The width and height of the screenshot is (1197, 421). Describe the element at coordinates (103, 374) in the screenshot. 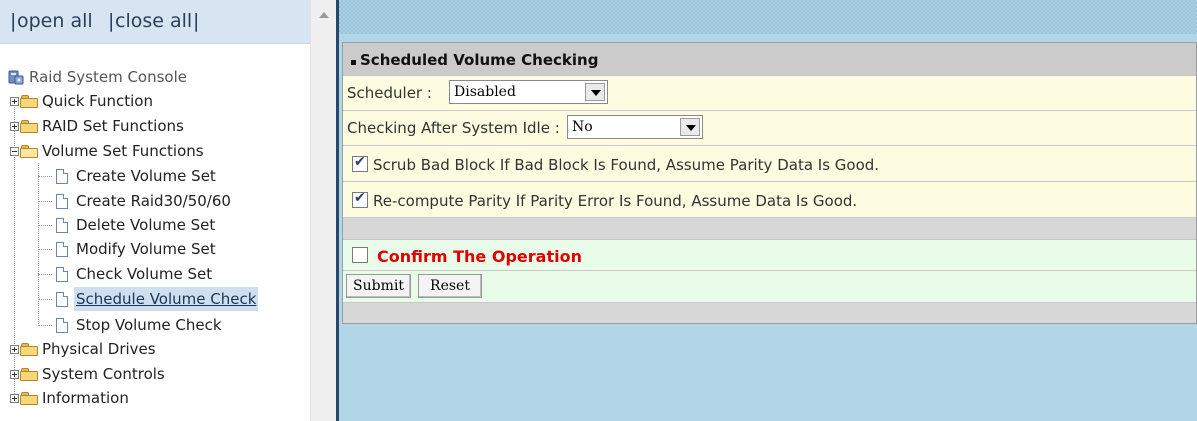

I see `tree-folder-label: System Controls` at that location.